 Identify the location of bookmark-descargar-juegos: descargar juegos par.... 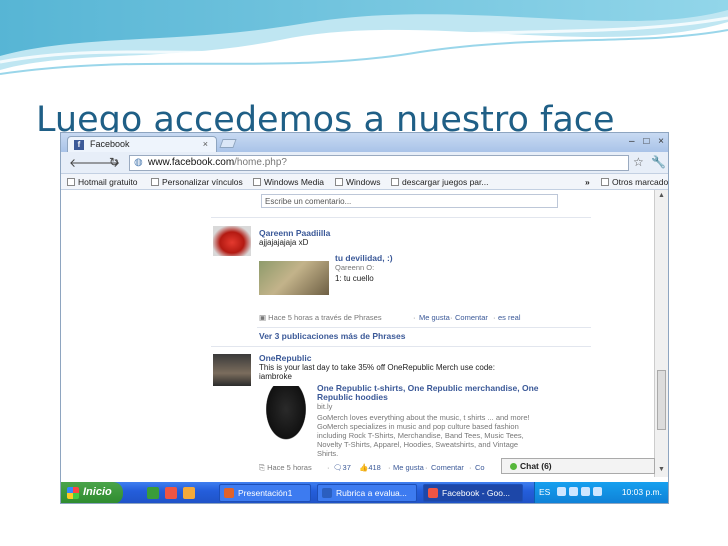
(439, 182).